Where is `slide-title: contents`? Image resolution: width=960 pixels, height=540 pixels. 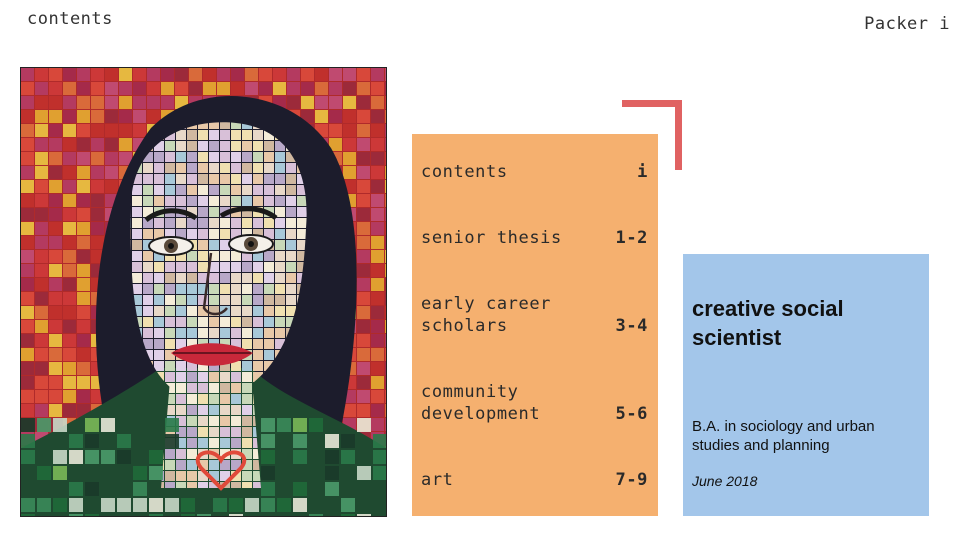 slide-title: contents is located at coordinates (70, 19).